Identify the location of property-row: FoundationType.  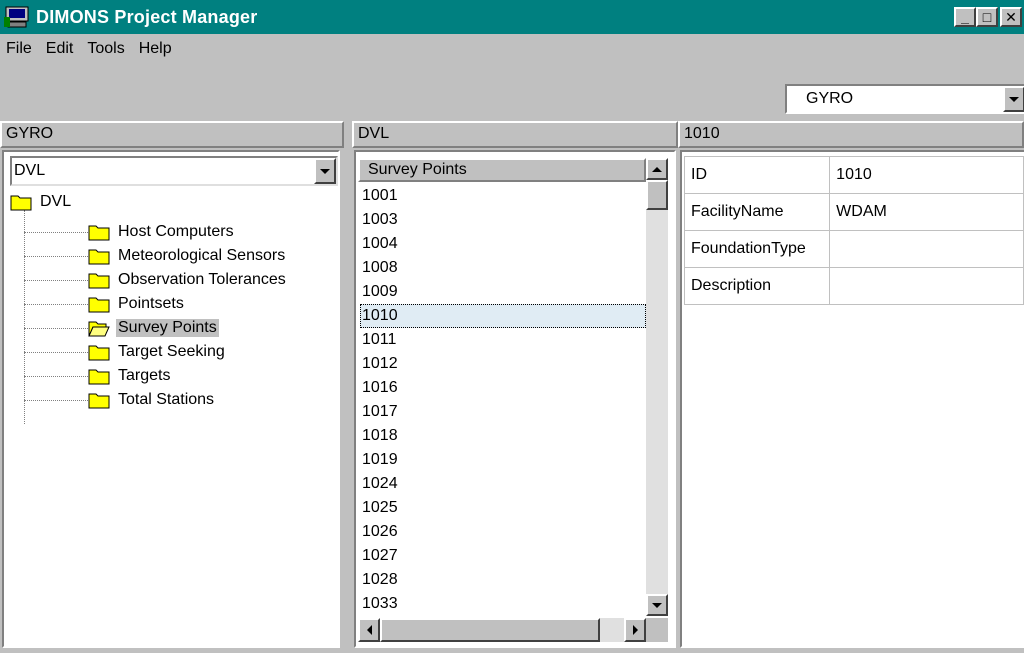
(853, 249).